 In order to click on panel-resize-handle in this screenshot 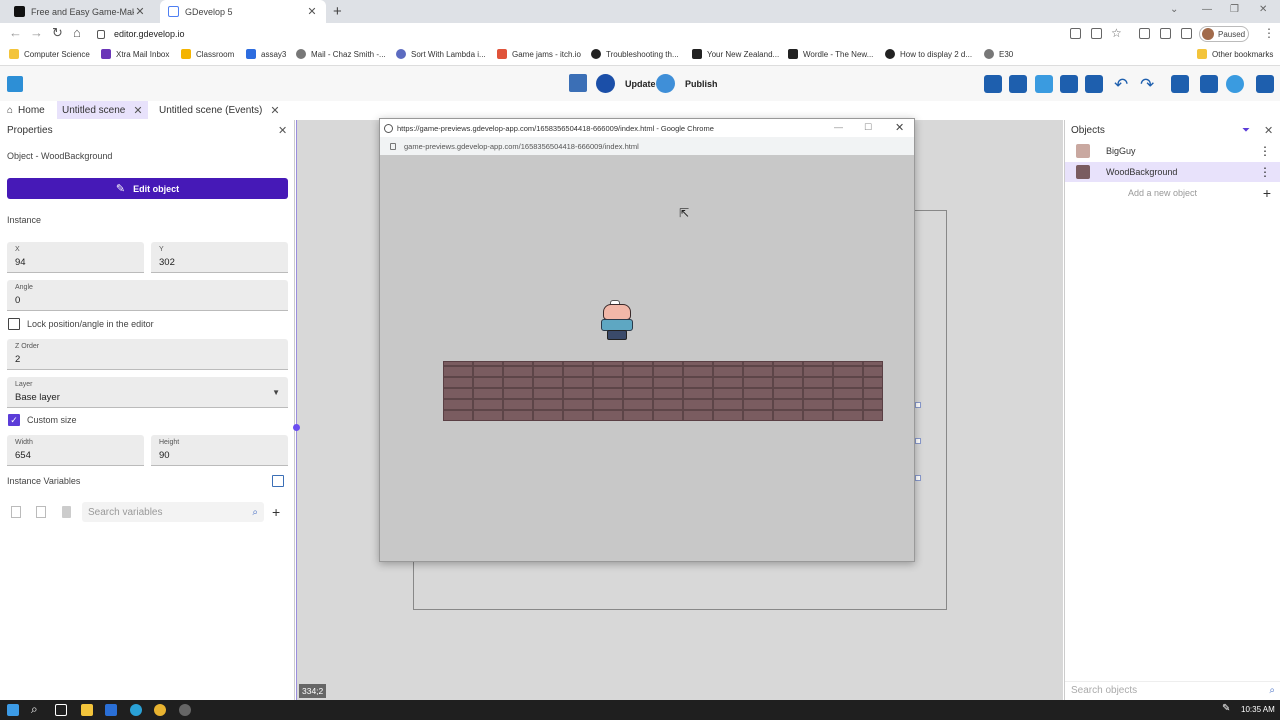, I will do `click(296, 427)`.